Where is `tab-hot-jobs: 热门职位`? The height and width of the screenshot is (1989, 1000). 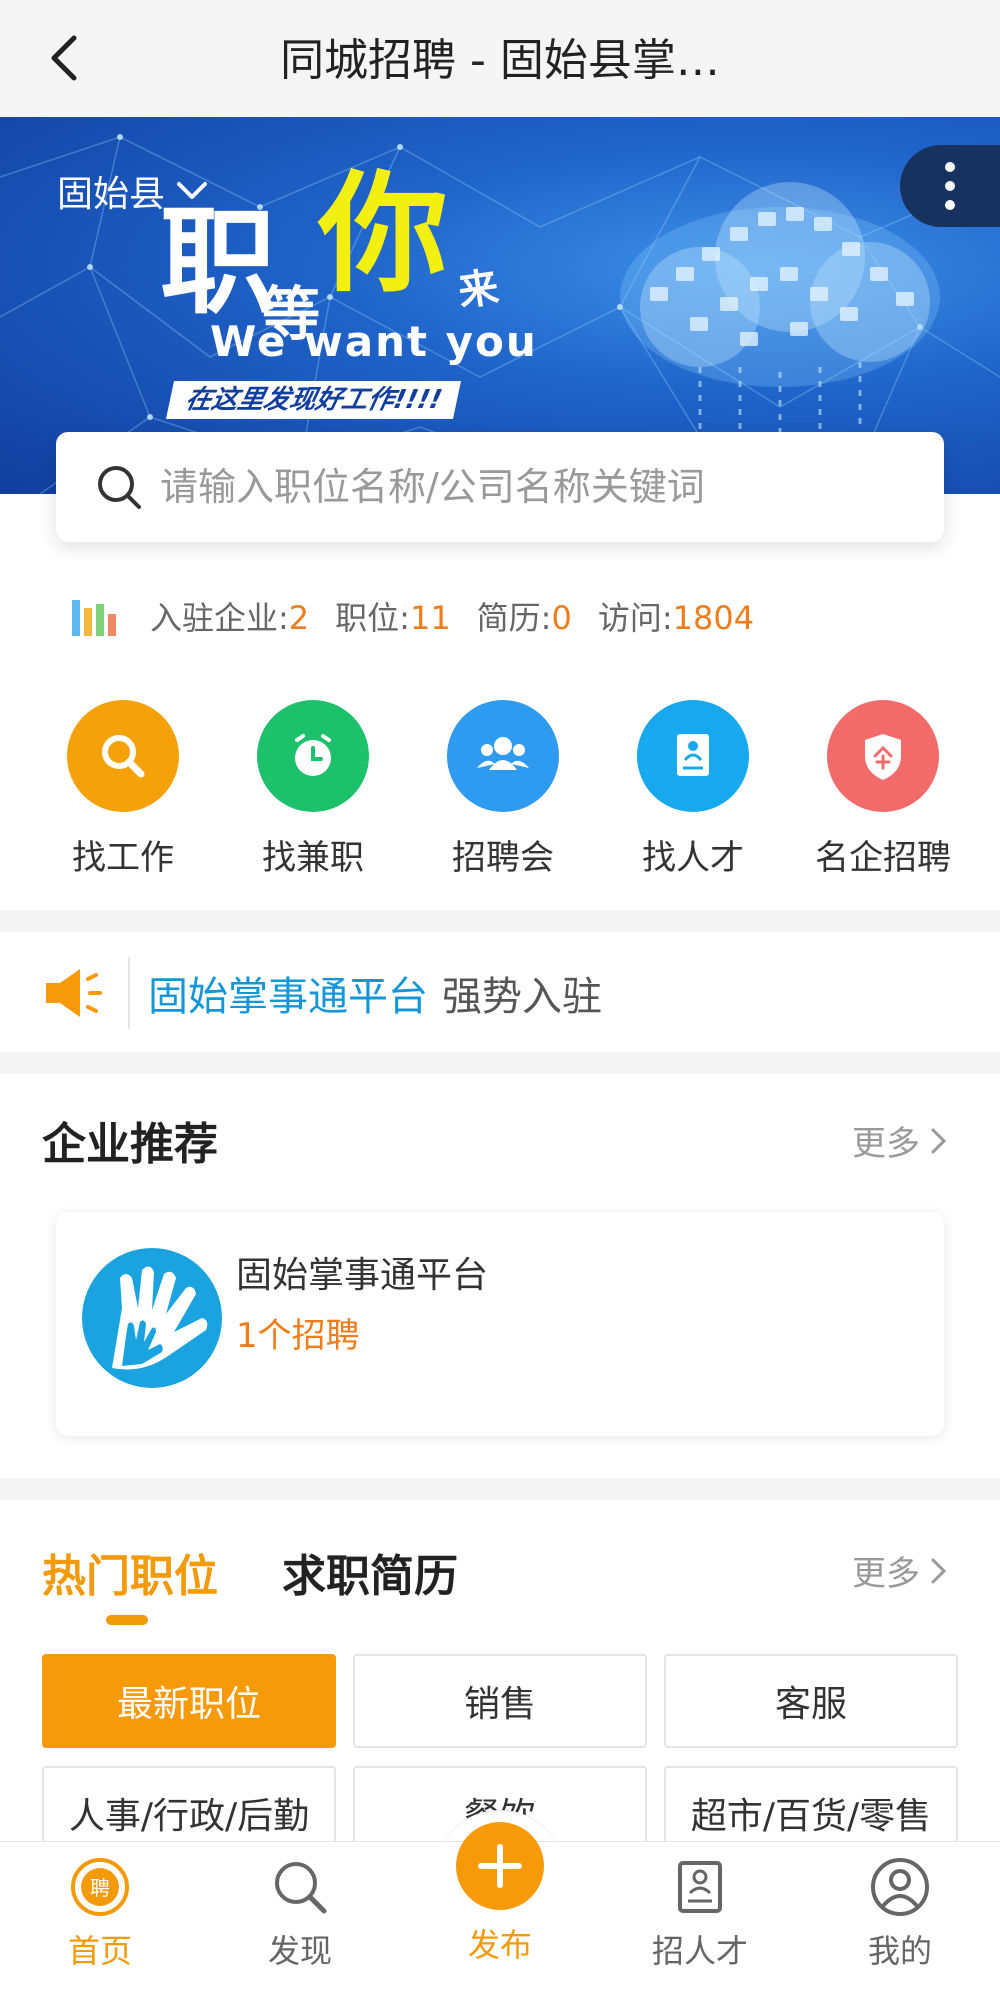
tab-hot-jobs: 热门职位 is located at coordinates (130, 1572).